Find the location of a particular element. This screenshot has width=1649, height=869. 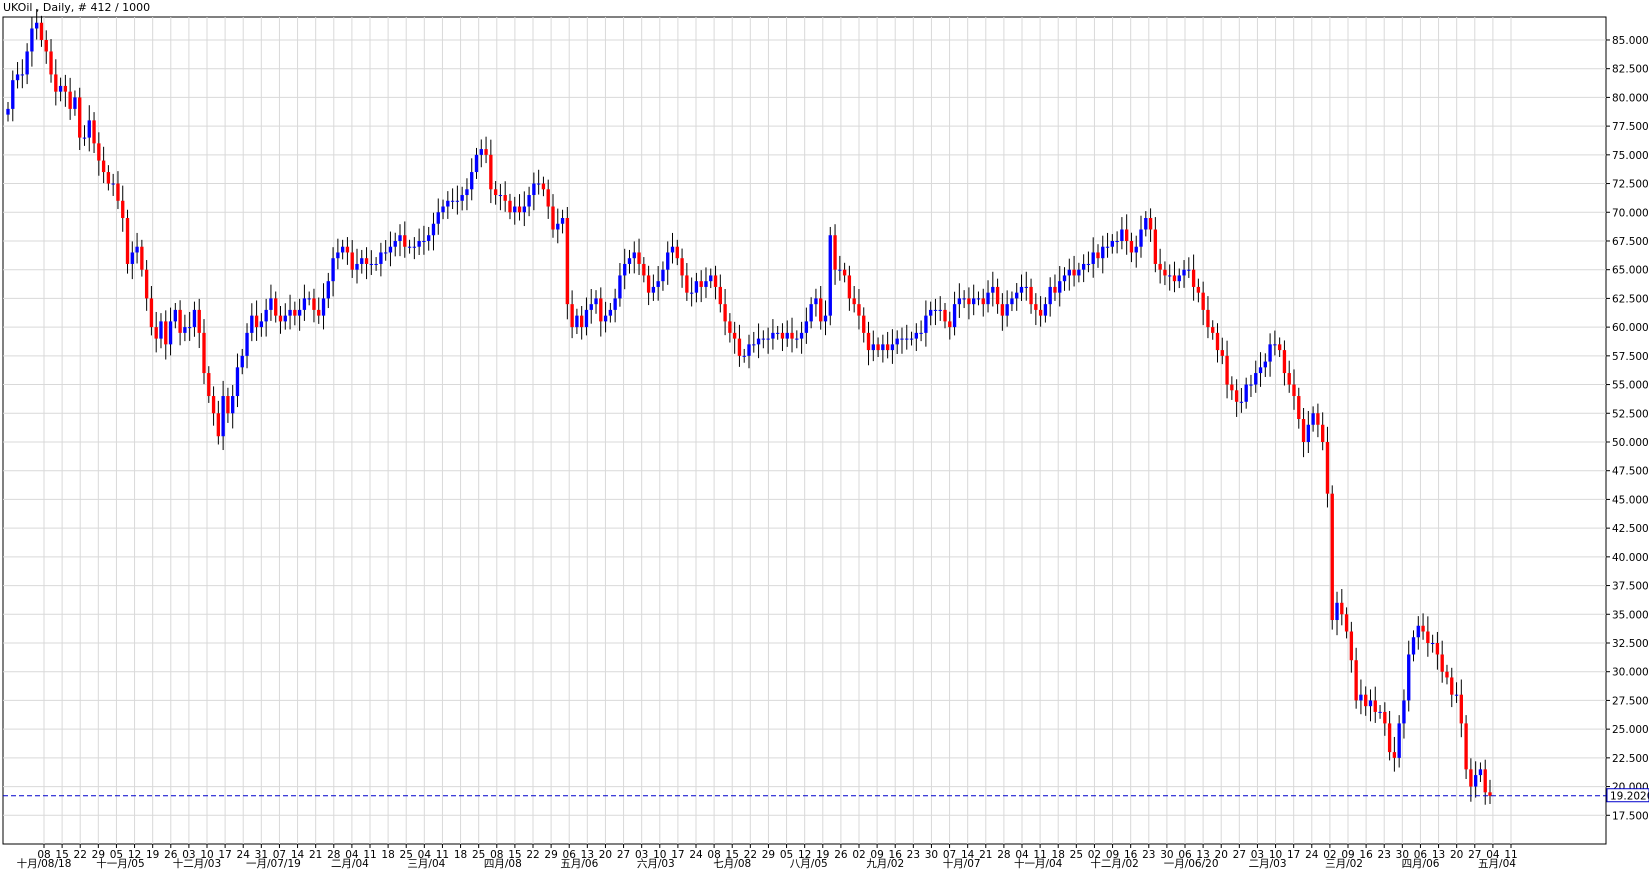

y-tick-label: 55.0000 is located at coordinates (1630, 386).